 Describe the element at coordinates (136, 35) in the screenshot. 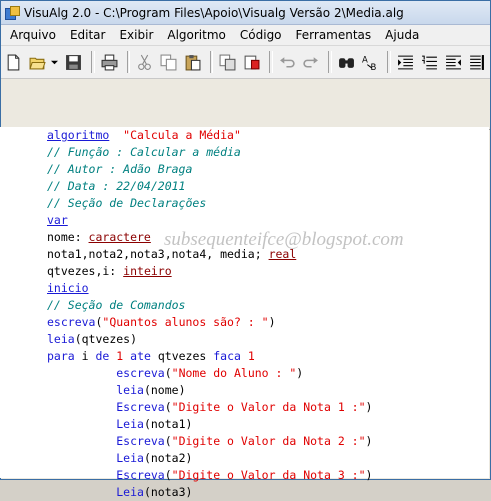

I see `menu-exibir: Exibir` at that location.